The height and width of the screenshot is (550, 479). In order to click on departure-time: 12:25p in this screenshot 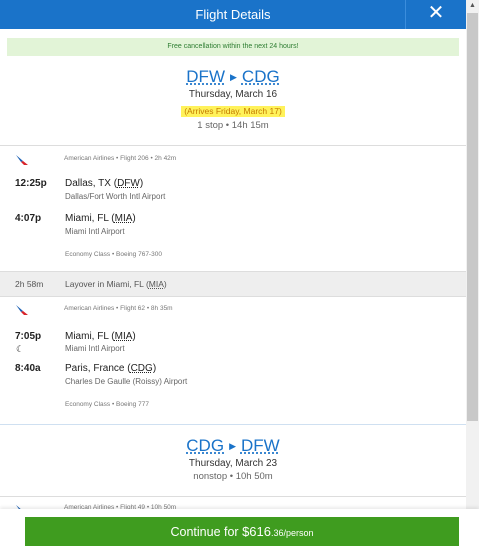, I will do `click(31, 183)`.